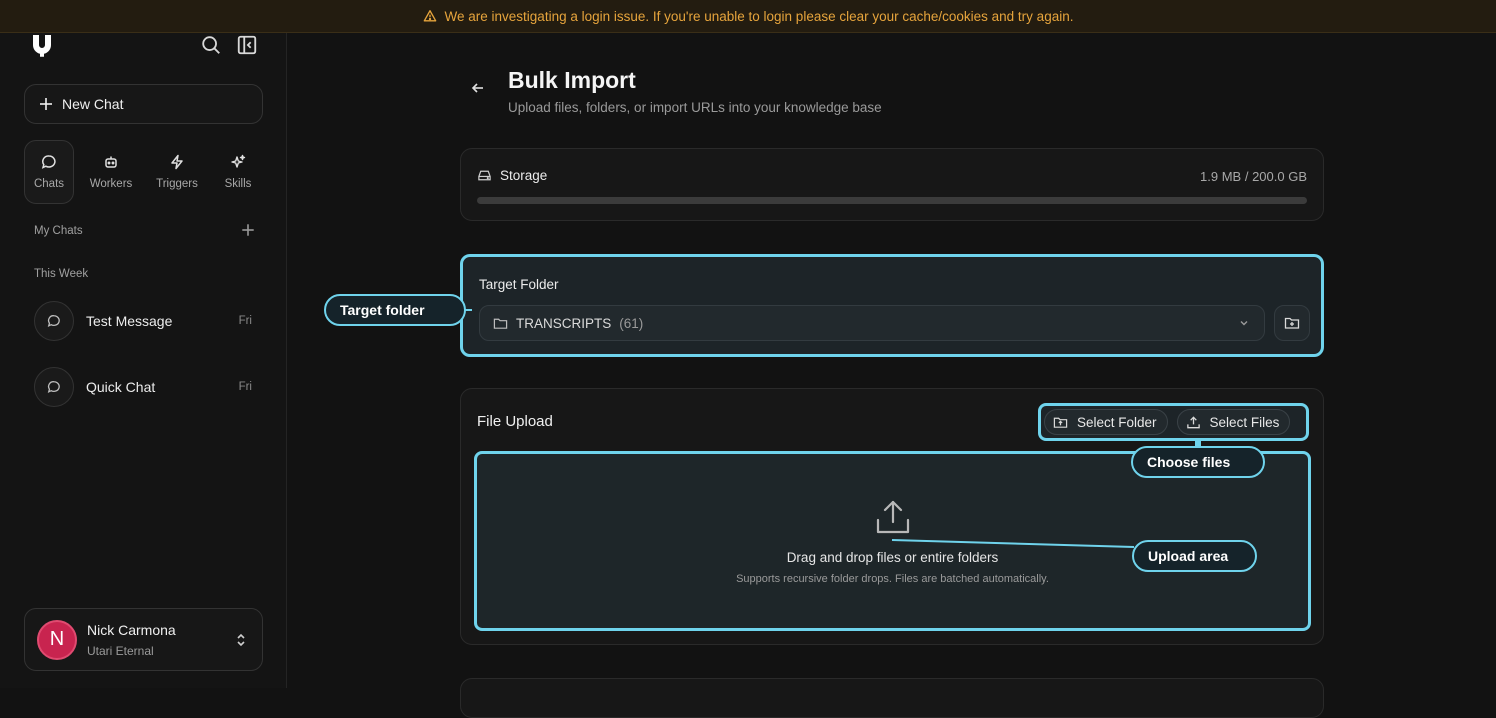 The width and height of the screenshot is (1496, 718). What do you see at coordinates (519, 284) in the screenshot?
I see `target-folder-label: Target Folder` at bounding box center [519, 284].